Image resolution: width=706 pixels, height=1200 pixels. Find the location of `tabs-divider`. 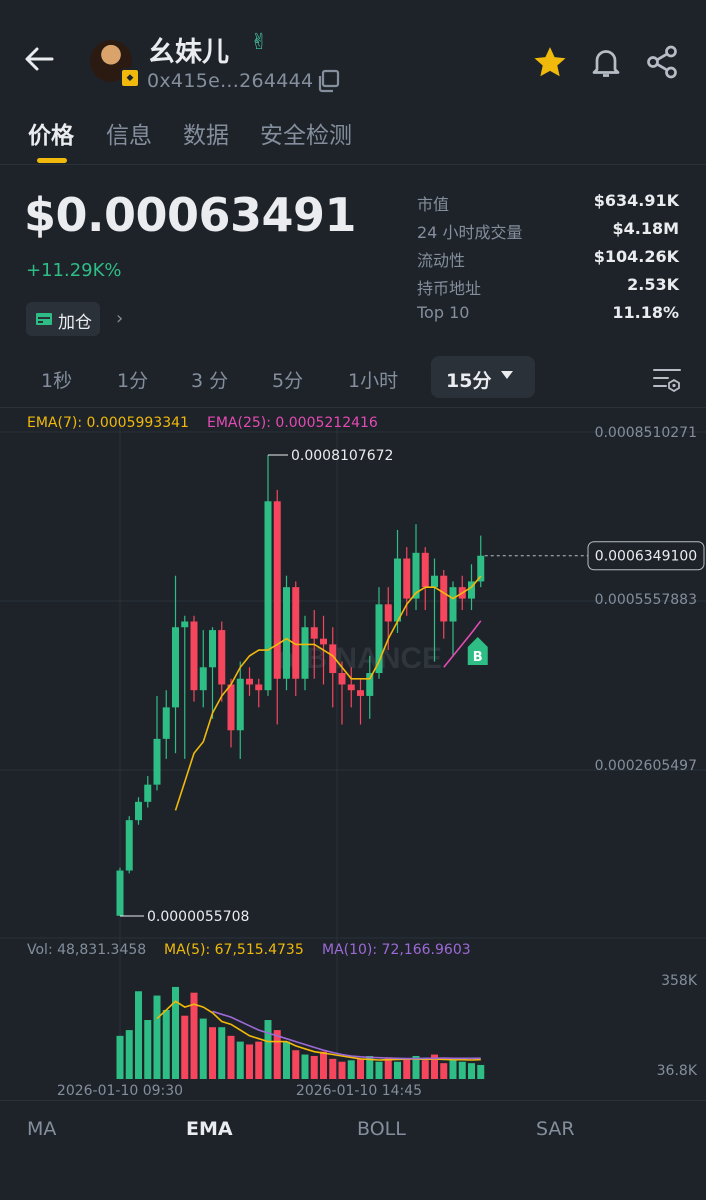

tabs-divider is located at coordinates (353, 164).